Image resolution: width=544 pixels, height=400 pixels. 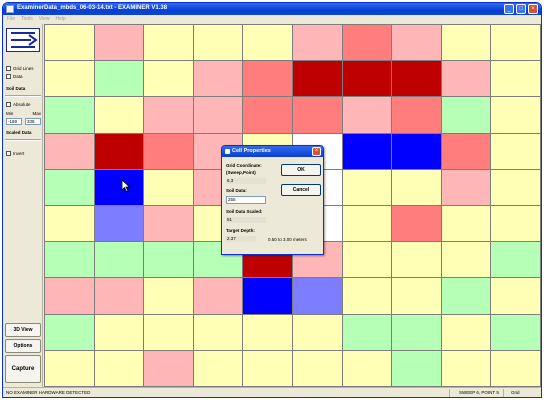 I want to click on data-checkbox, so click(x=8, y=76).